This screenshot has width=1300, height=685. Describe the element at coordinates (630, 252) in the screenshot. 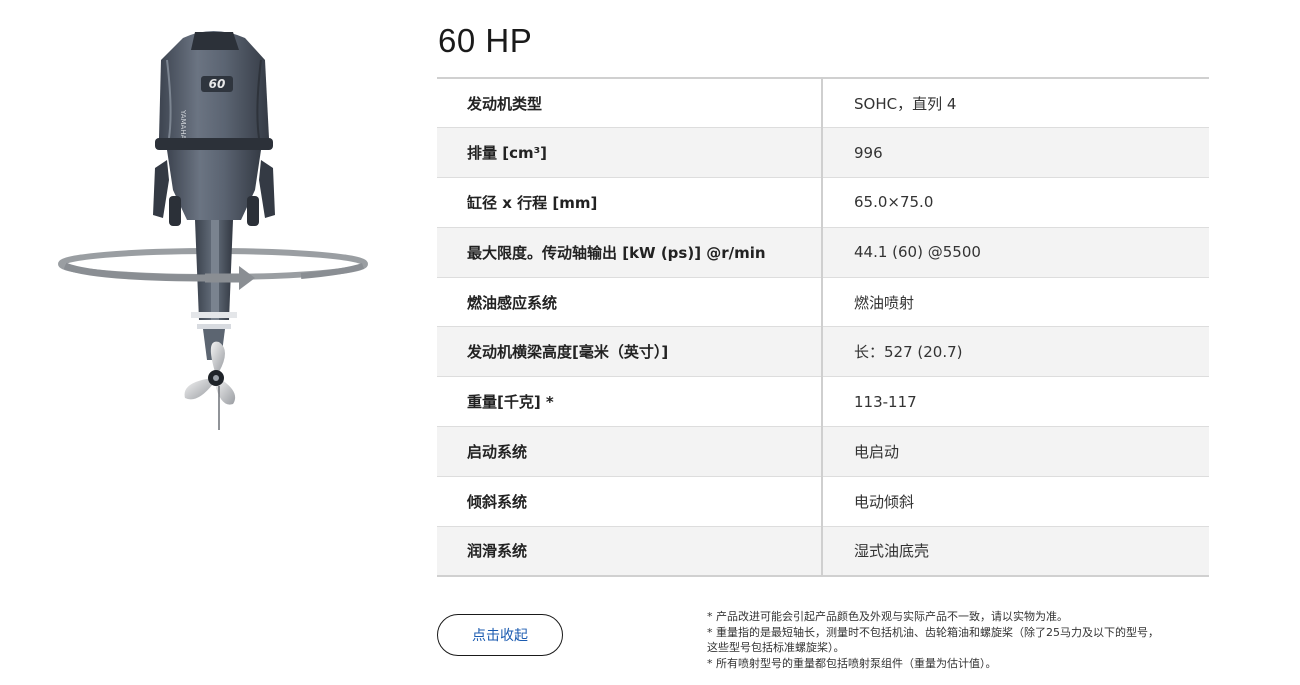

I see `spec-label: 最大限度。传动轴输出 [kW (ps)] @r/min` at that location.